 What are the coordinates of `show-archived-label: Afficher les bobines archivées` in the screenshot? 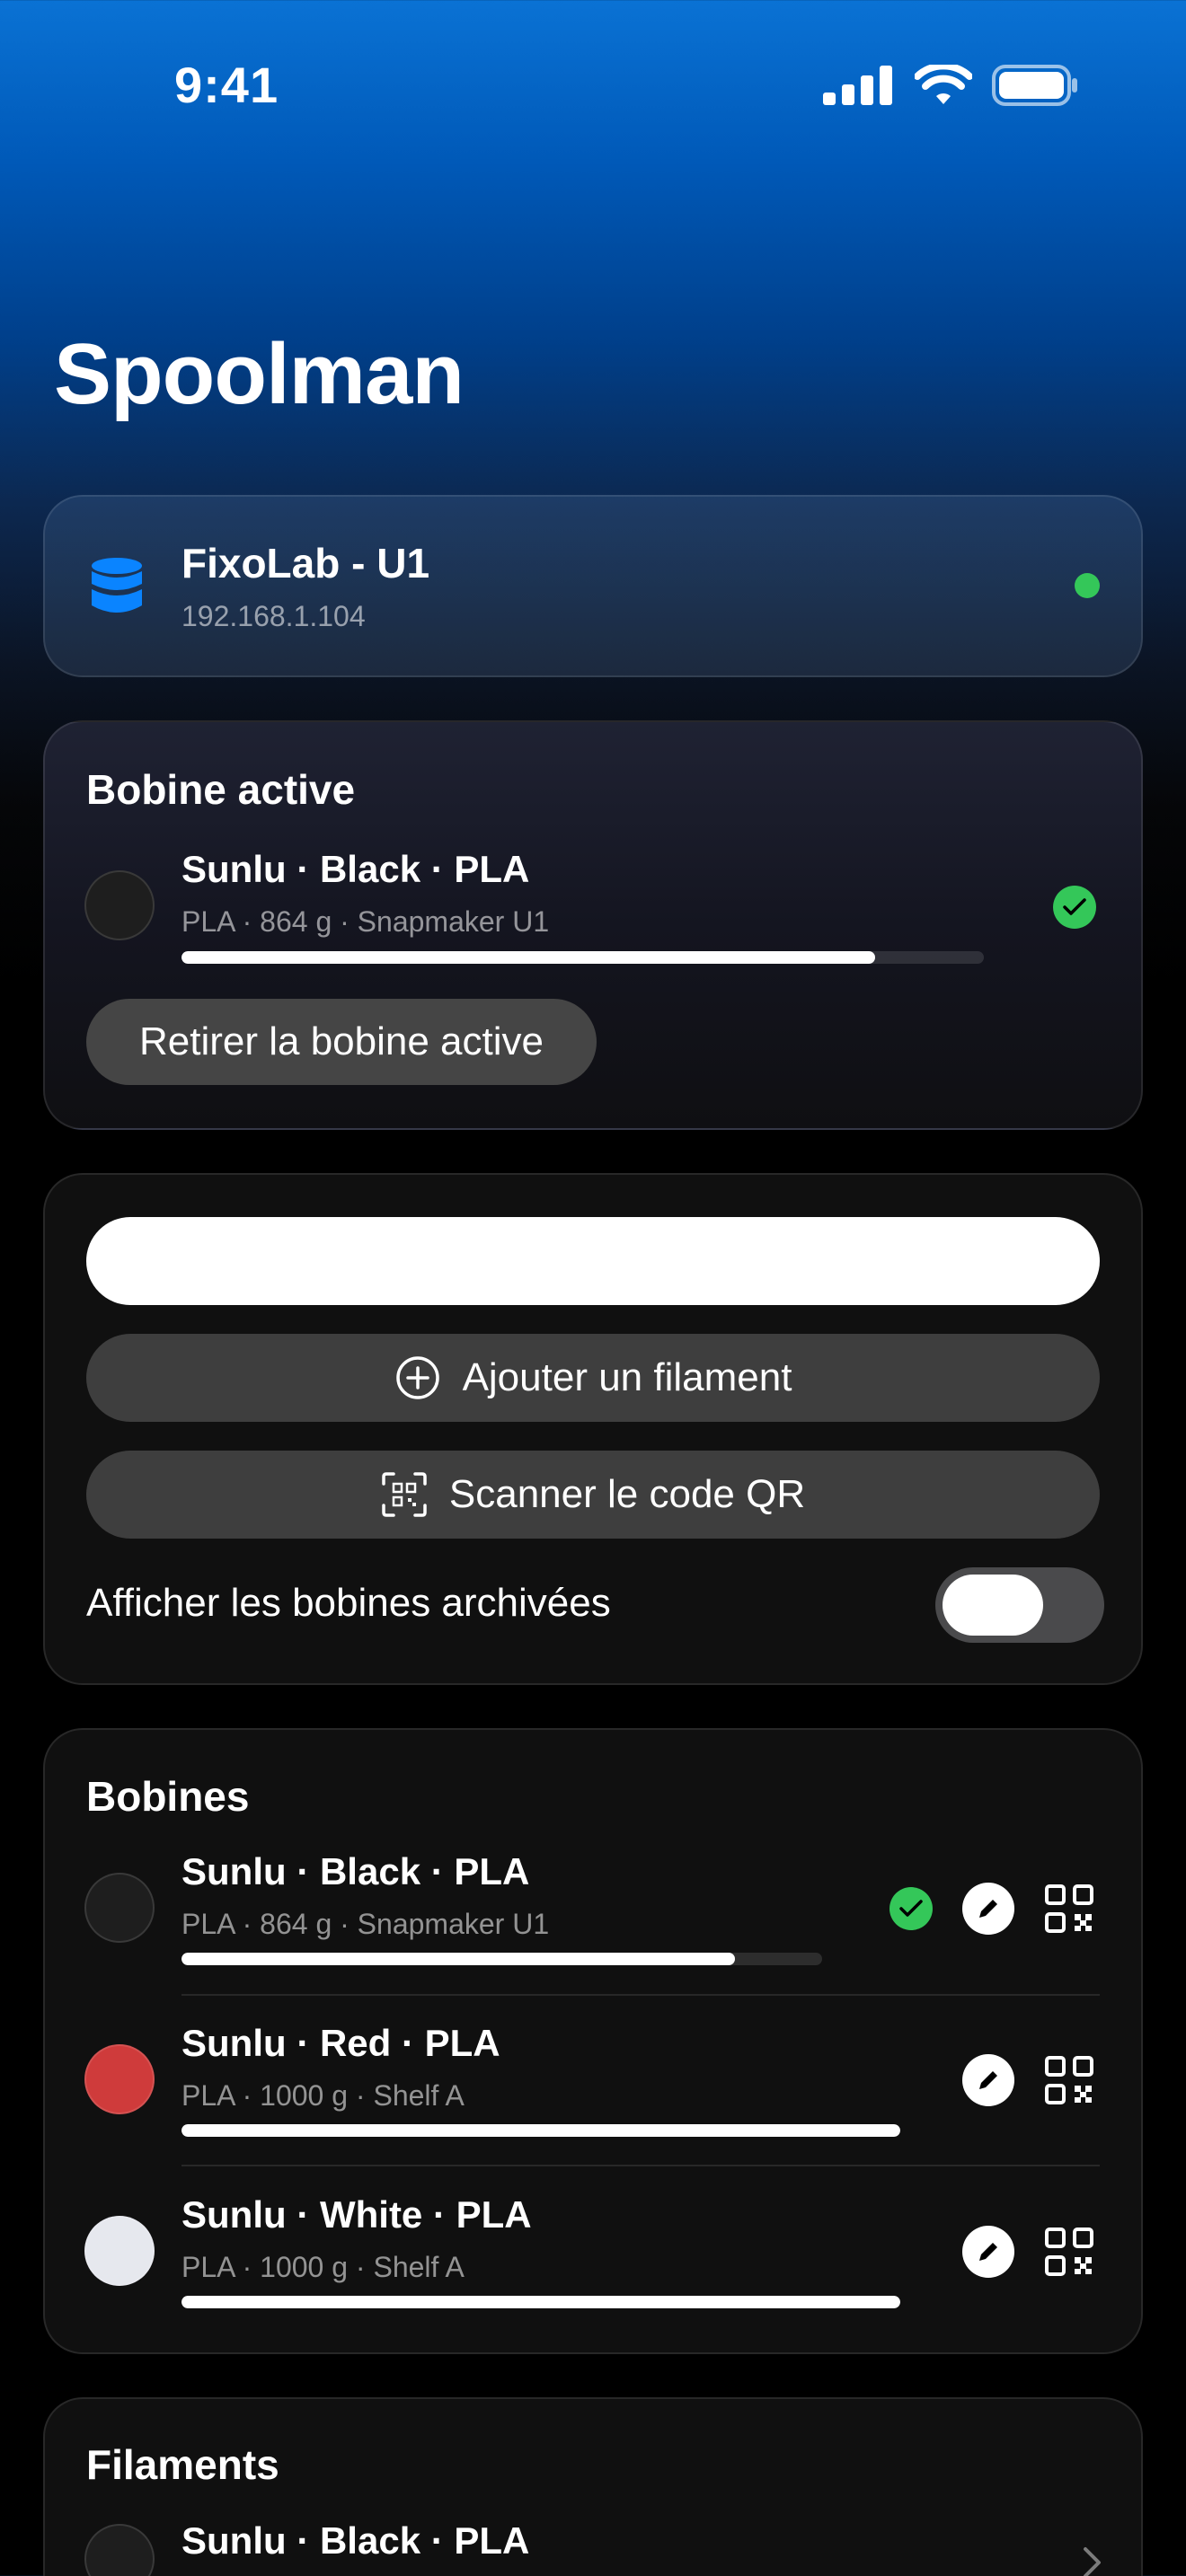 It's located at (348, 1603).